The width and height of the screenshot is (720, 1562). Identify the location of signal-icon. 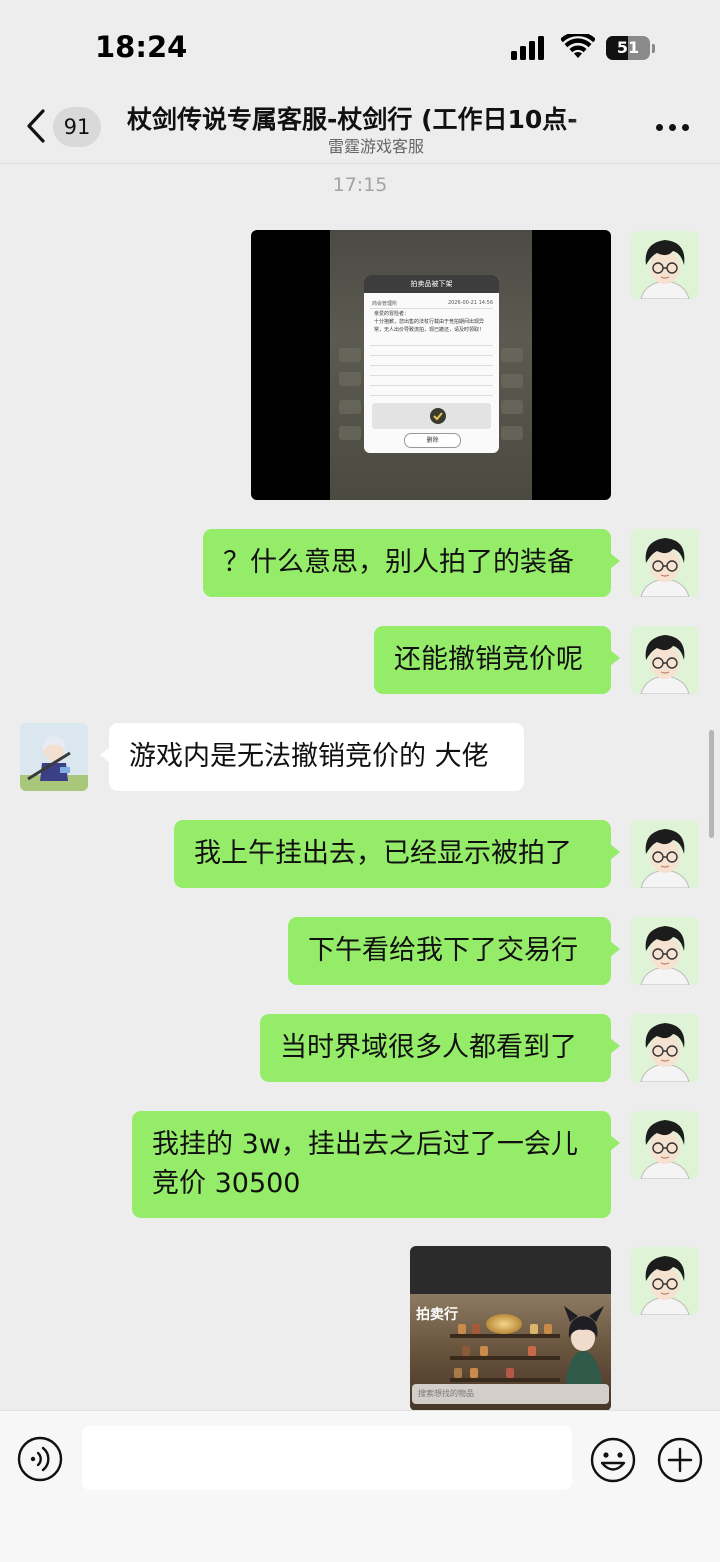
(527, 48).